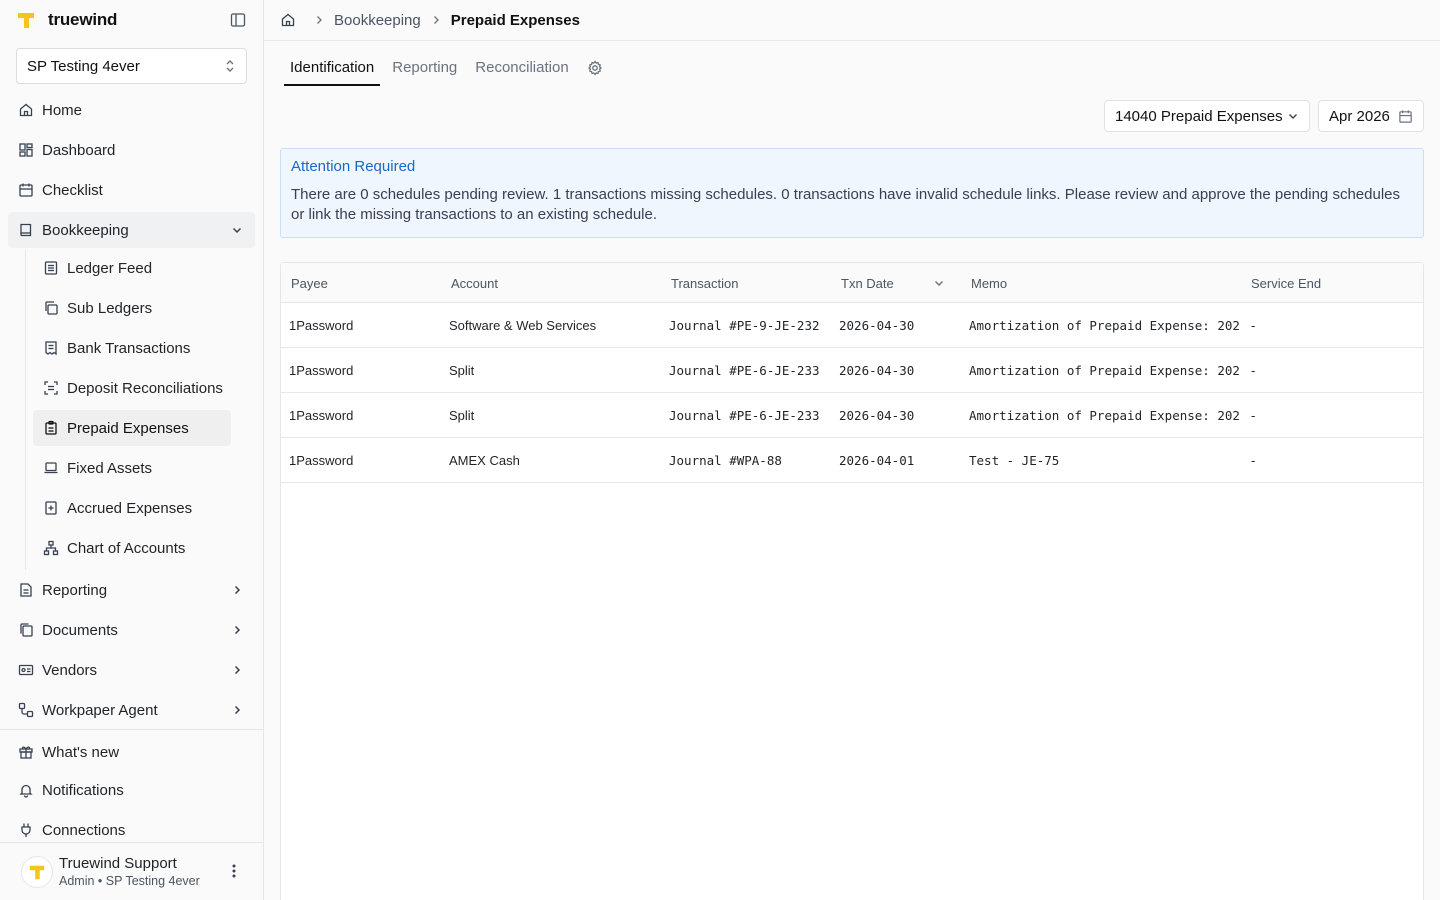 The height and width of the screenshot is (900, 1440). I want to click on nav-ledger-feed-label: Ledger Feed, so click(110, 268).